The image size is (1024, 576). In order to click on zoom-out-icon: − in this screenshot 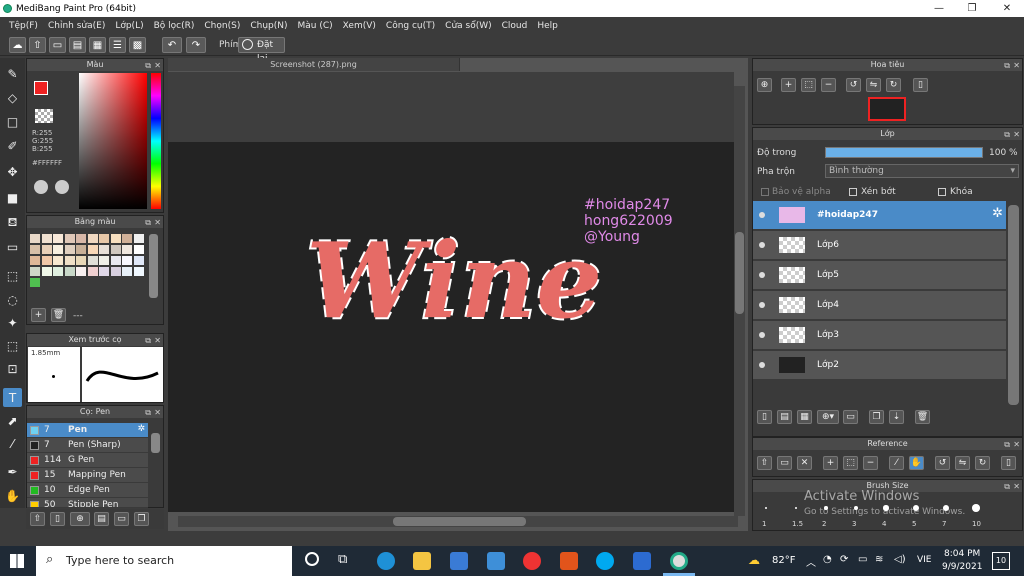, I will do `click(870, 463)`.